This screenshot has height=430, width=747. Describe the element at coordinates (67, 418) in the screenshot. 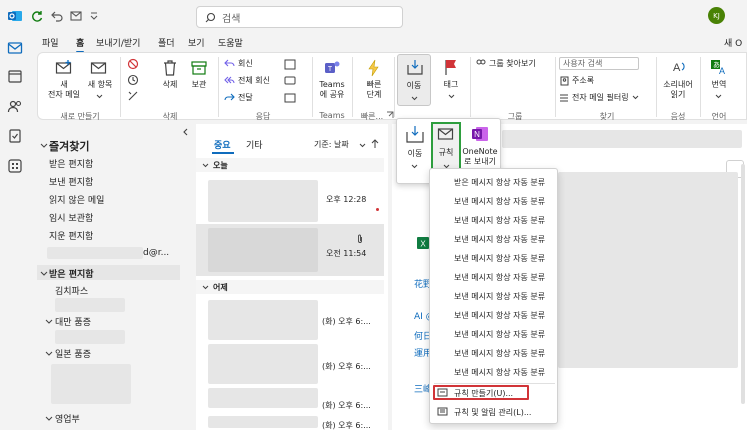

I see `subfolder-item: 영업부` at that location.